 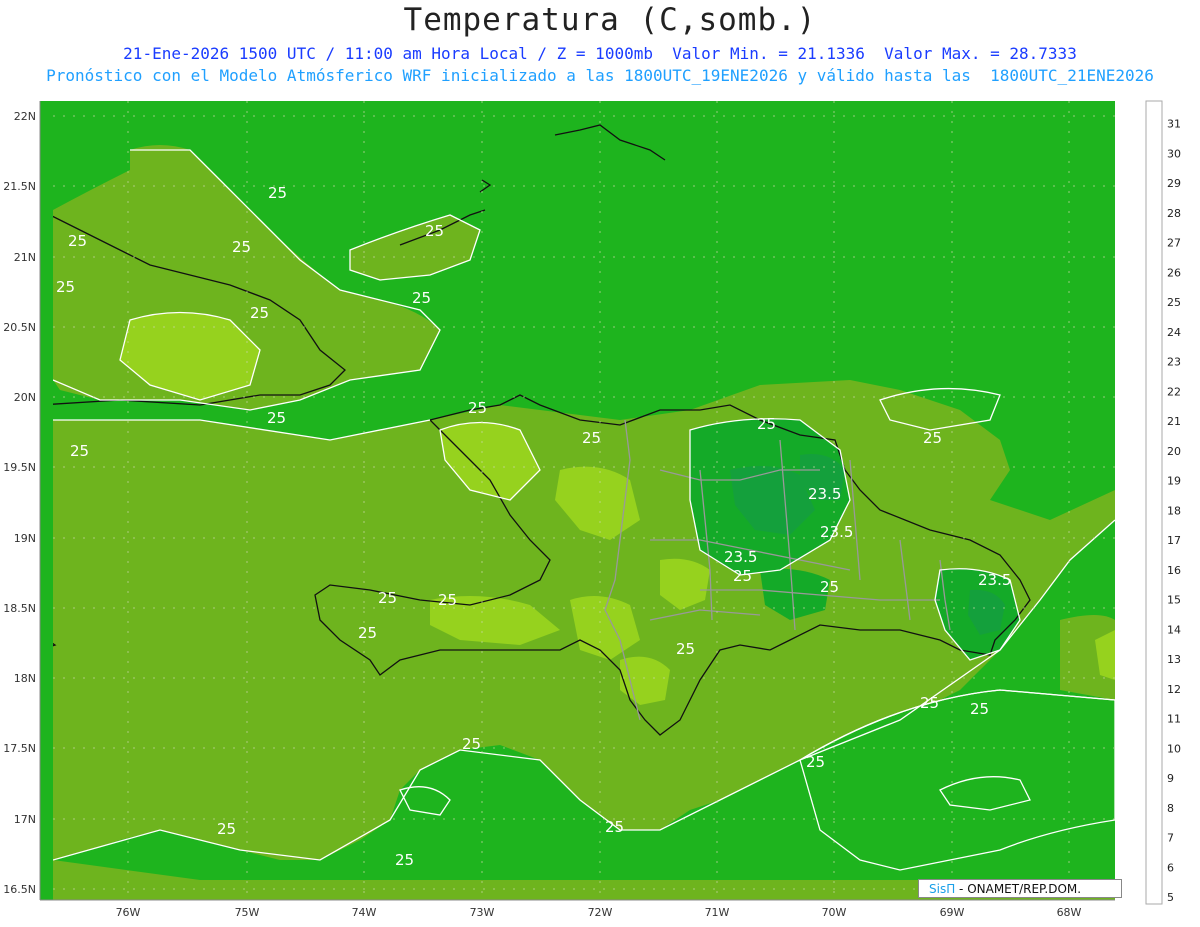 What do you see at coordinates (19, 748) in the screenshot?
I see `lat-label: 17.5N` at bounding box center [19, 748].